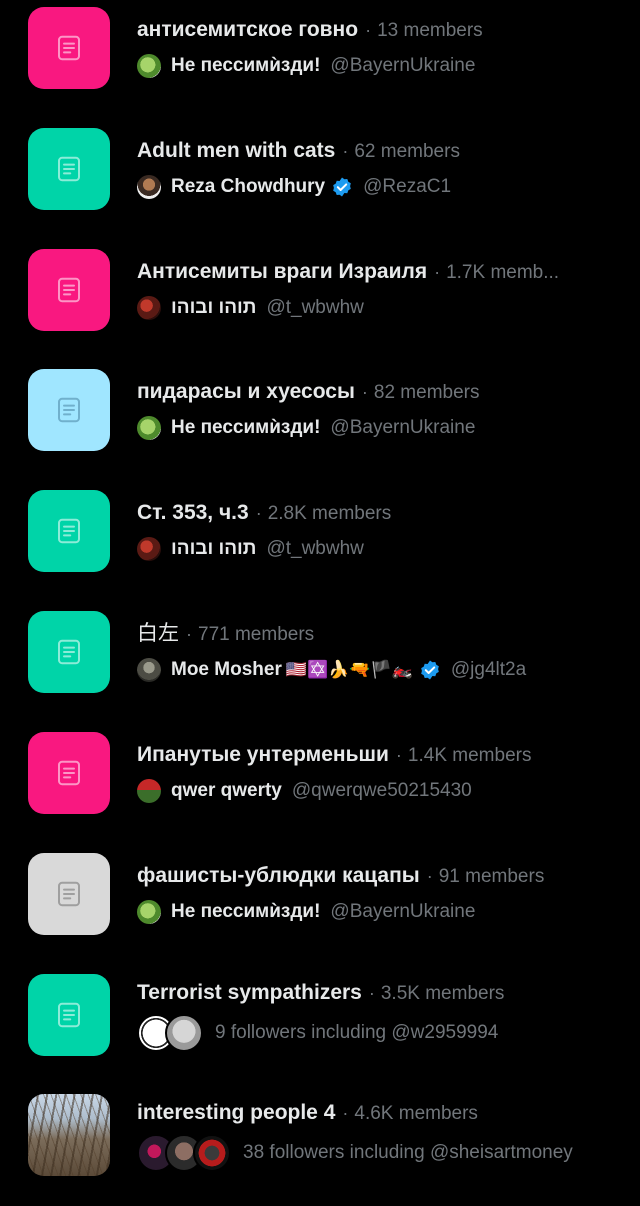 This screenshot has height=1206, width=640. What do you see at coordinates (278, 875) in the screenshot?
I see `list-title: фашисты-ублюдки кацапы` at bounding box center [278, 875].